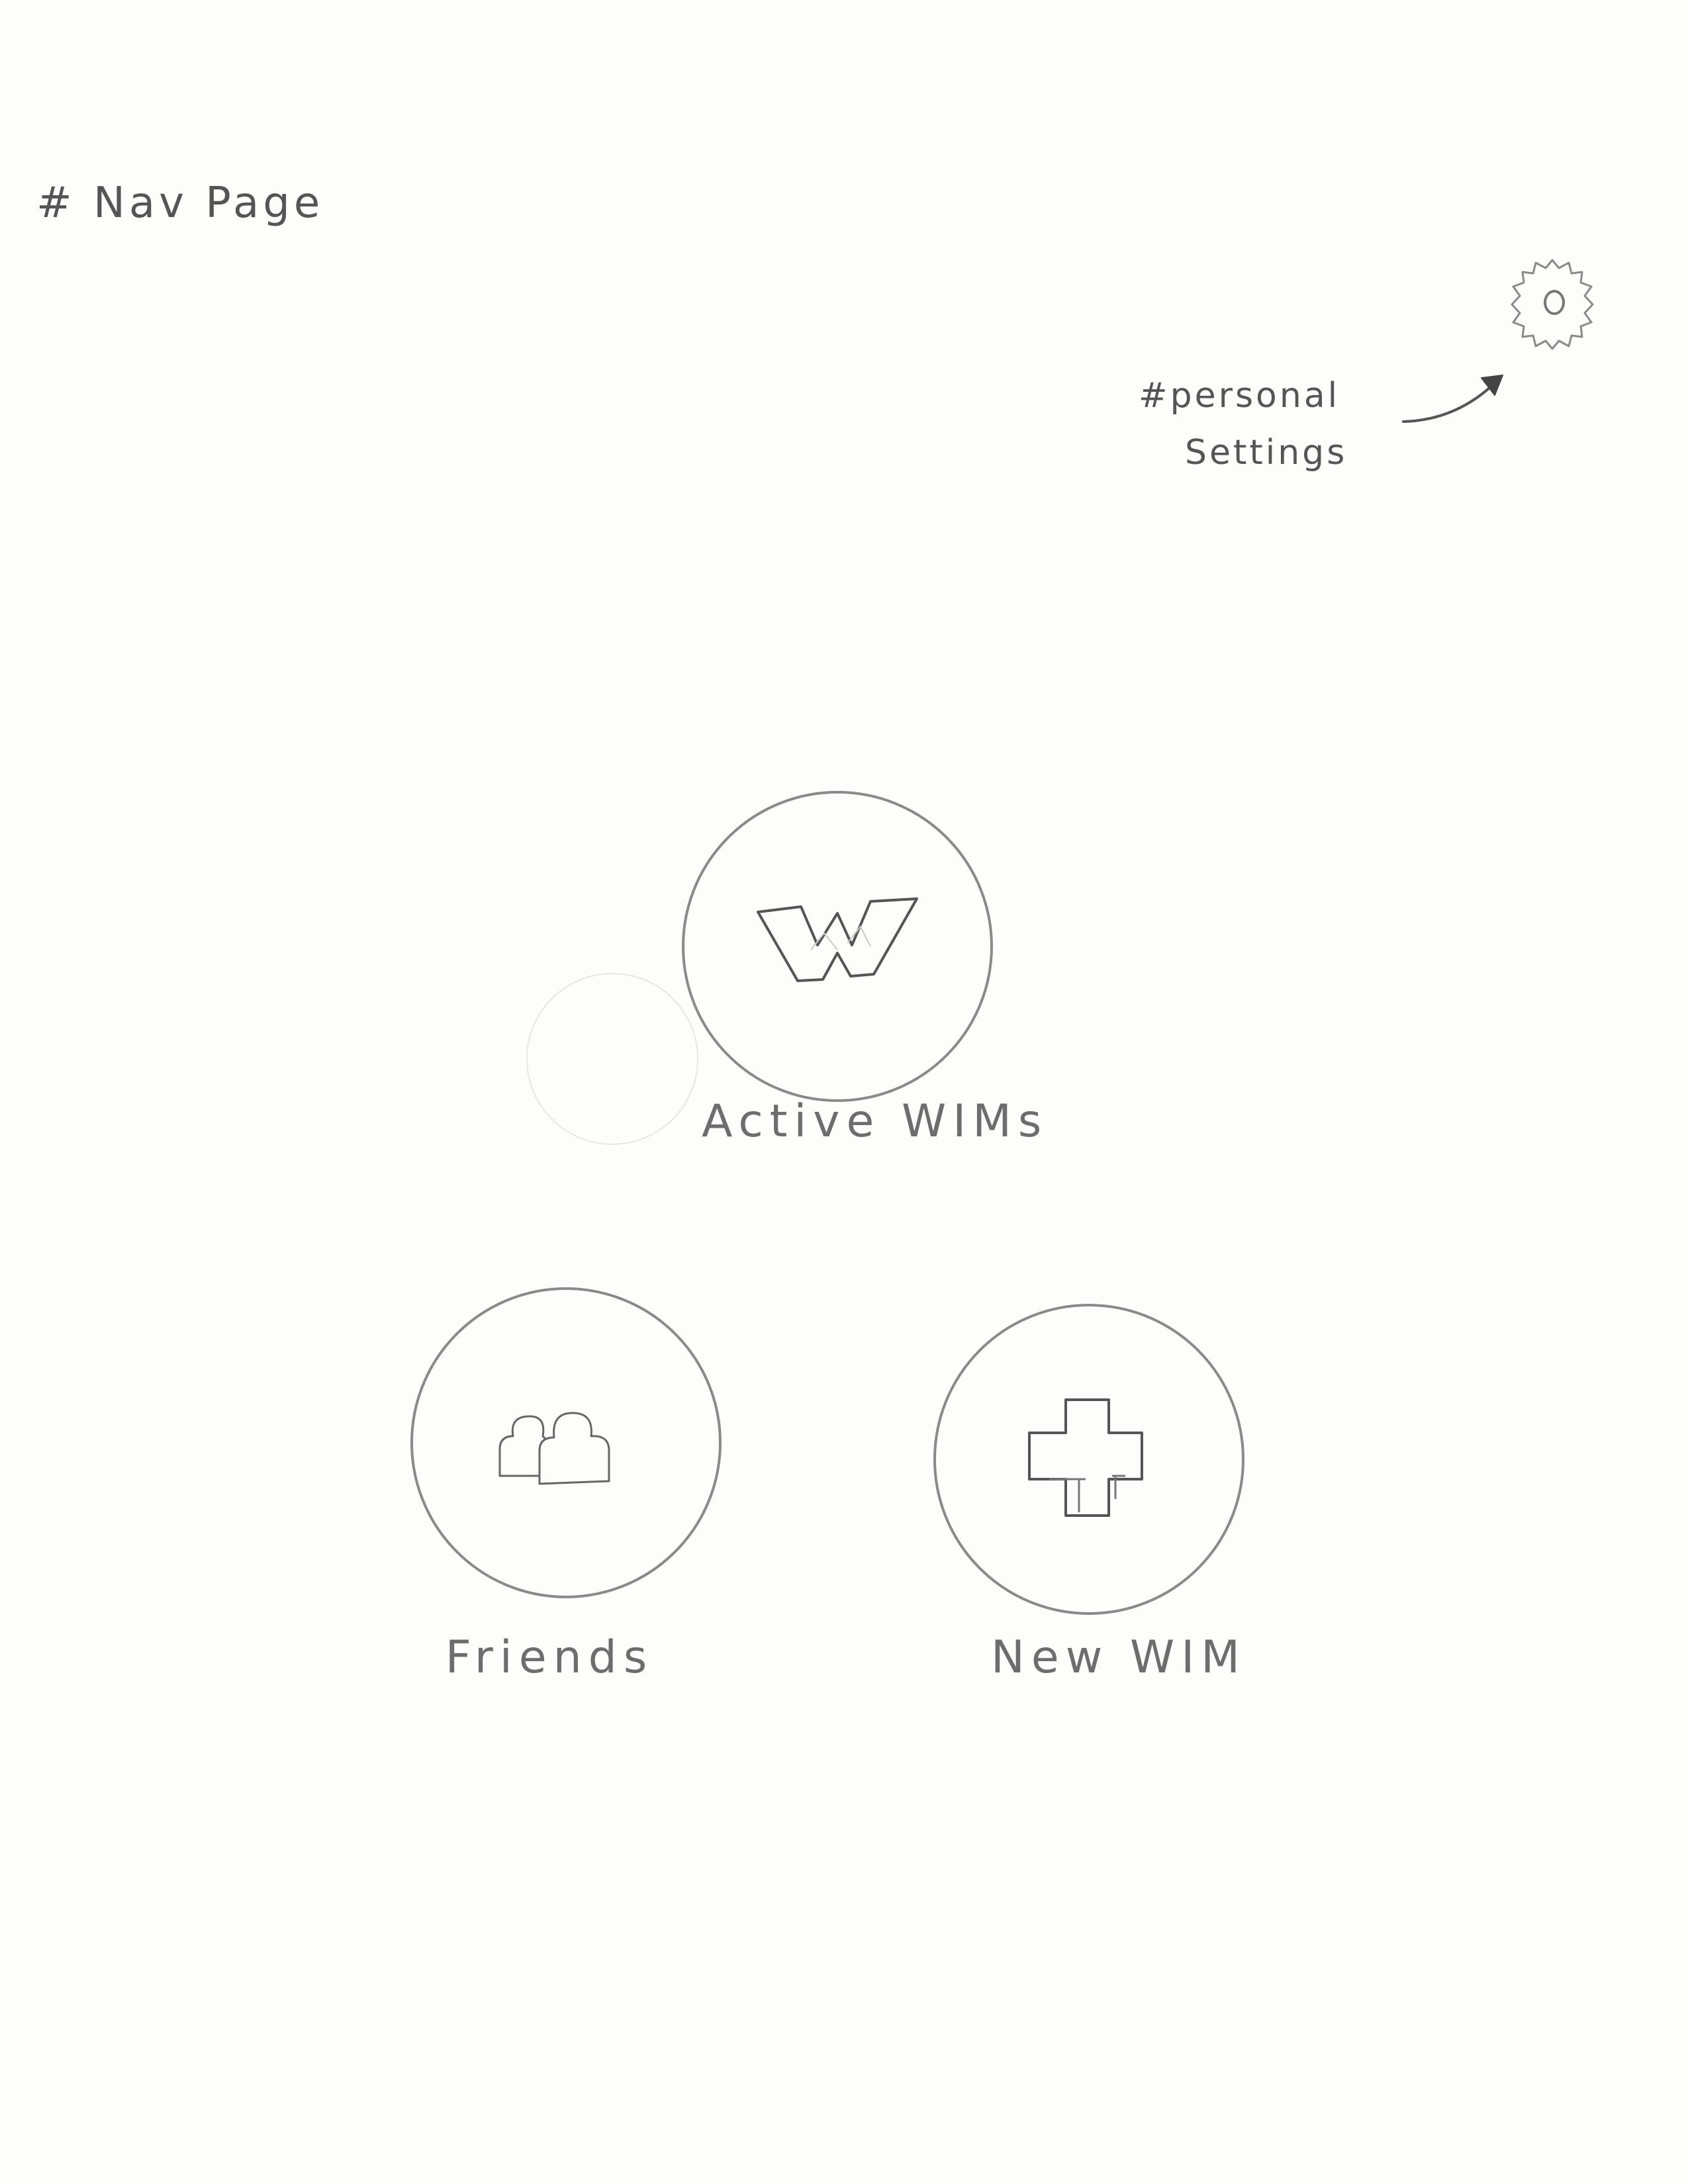  I want to click on arrow-icon, so click(1452, 399).